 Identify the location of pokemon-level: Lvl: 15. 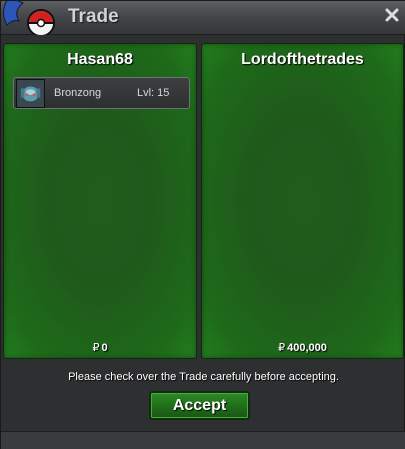
(153, 93).